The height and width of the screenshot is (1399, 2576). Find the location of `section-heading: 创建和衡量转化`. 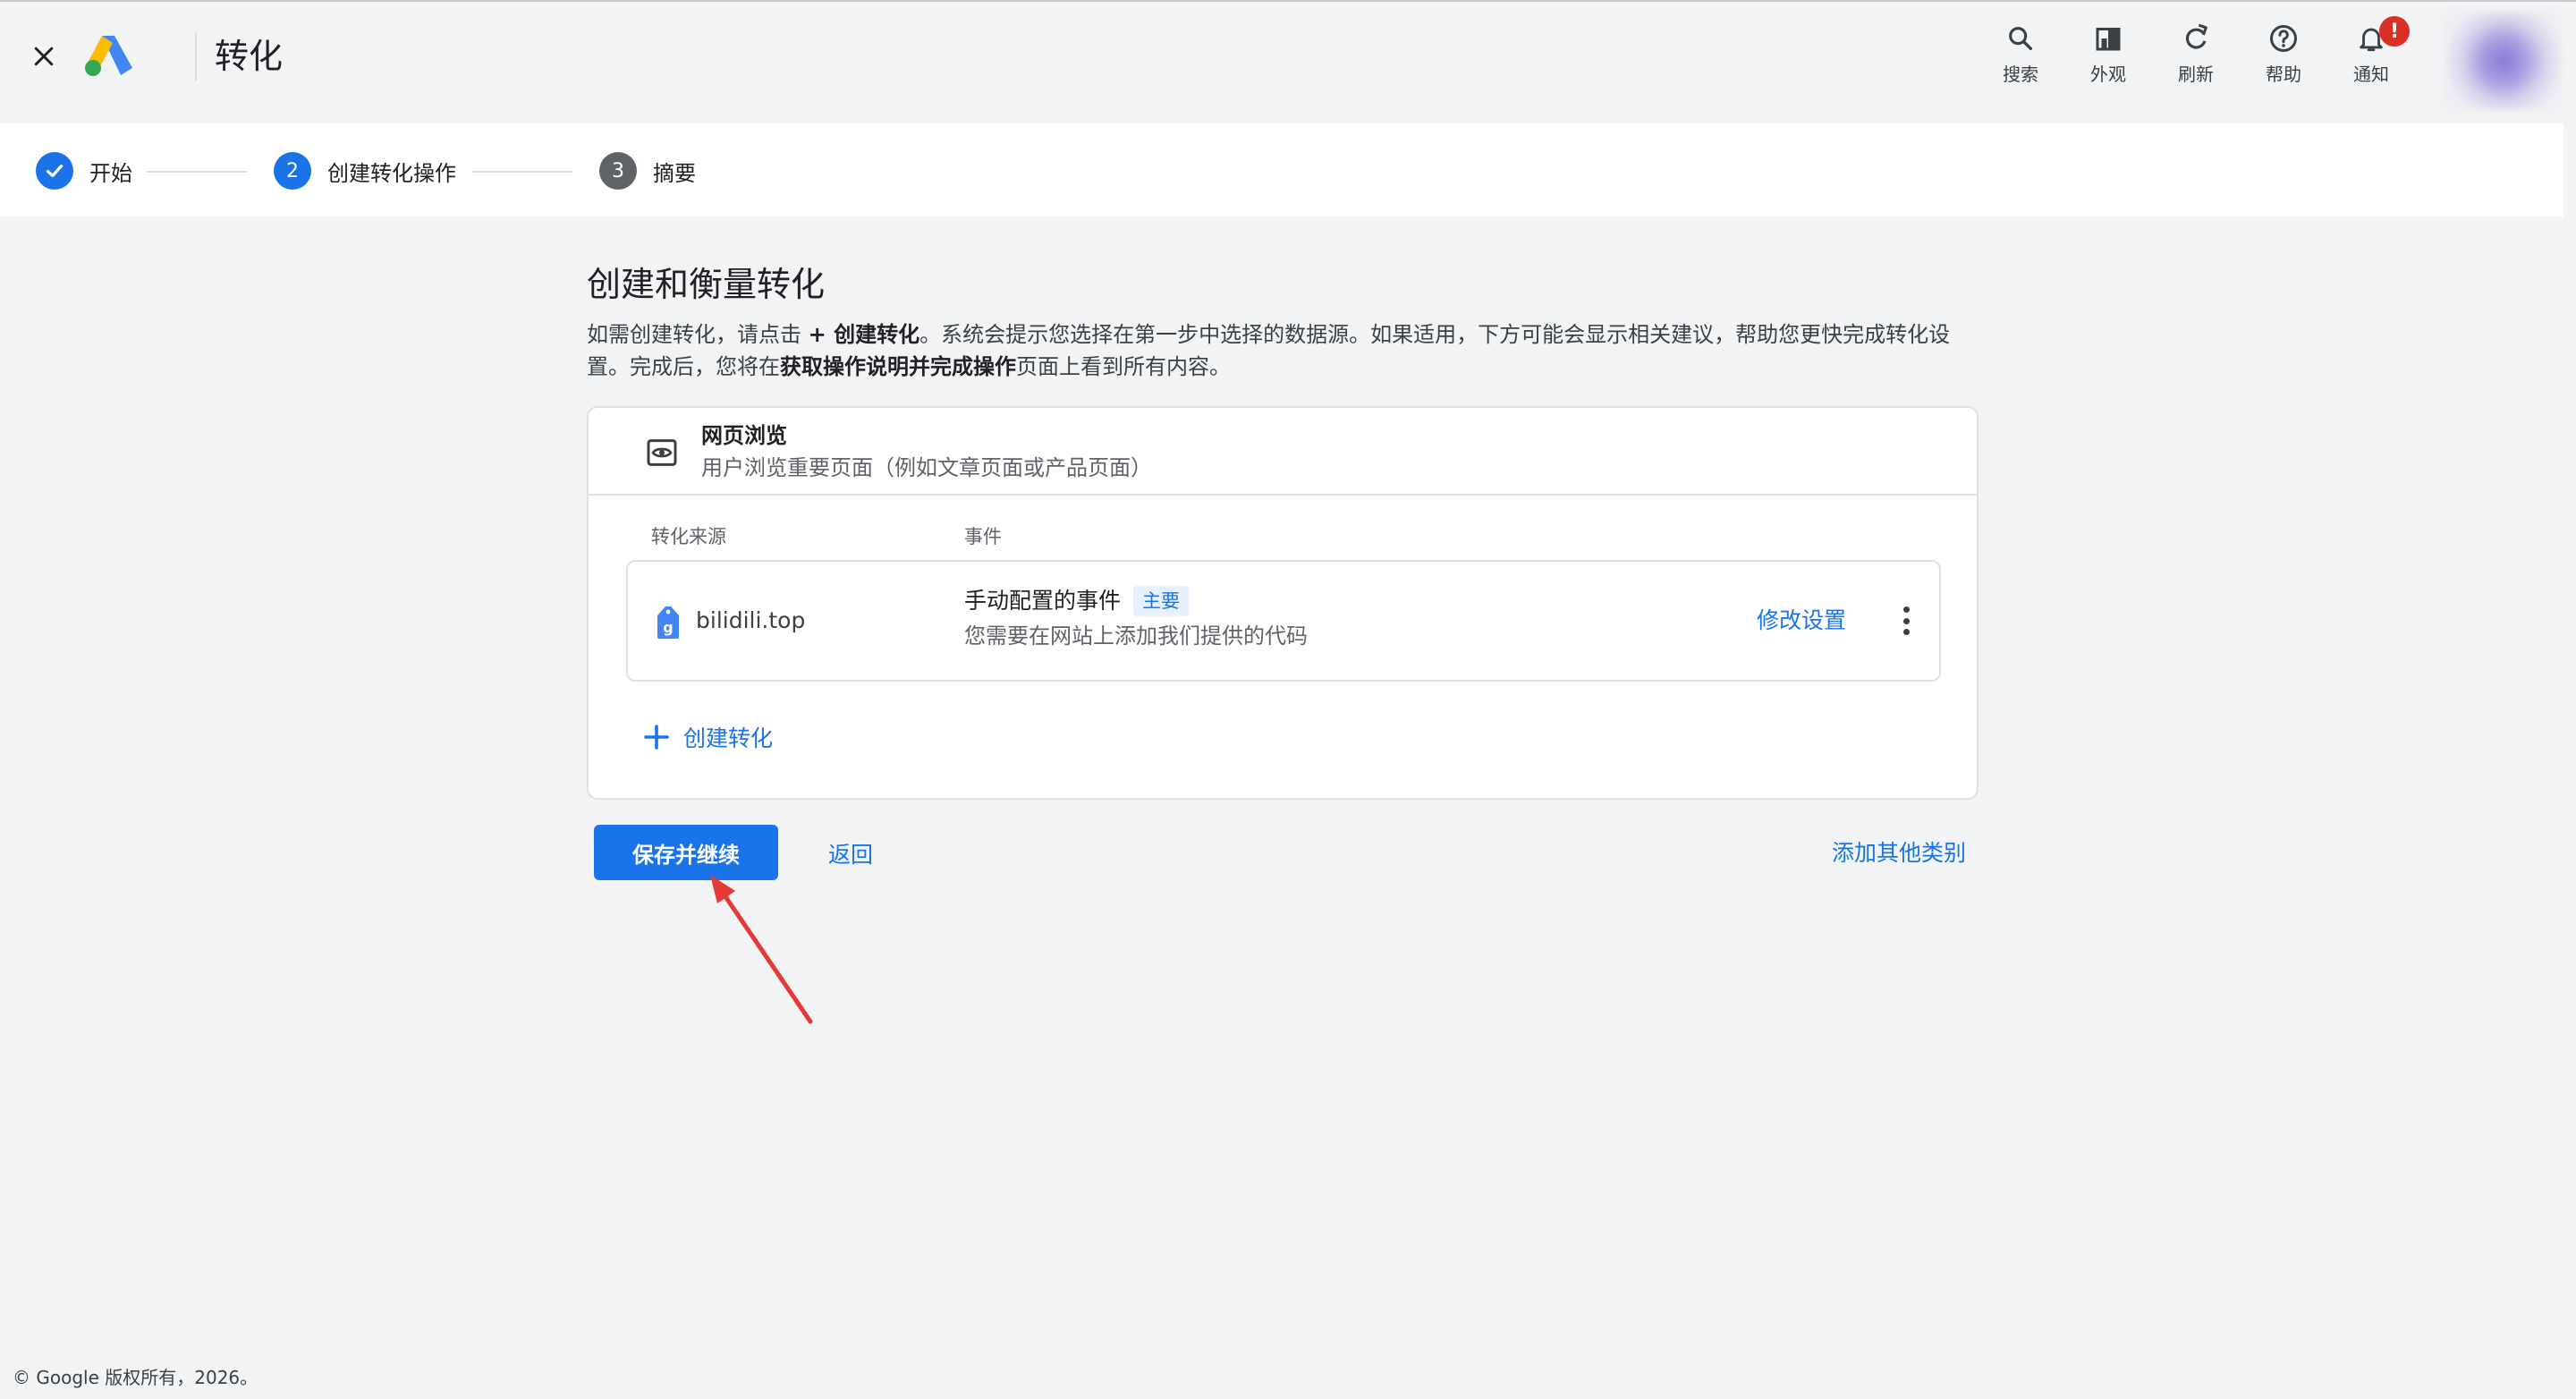

section-heading: 创建和衡量转化 is located at coordinates (706, 284).